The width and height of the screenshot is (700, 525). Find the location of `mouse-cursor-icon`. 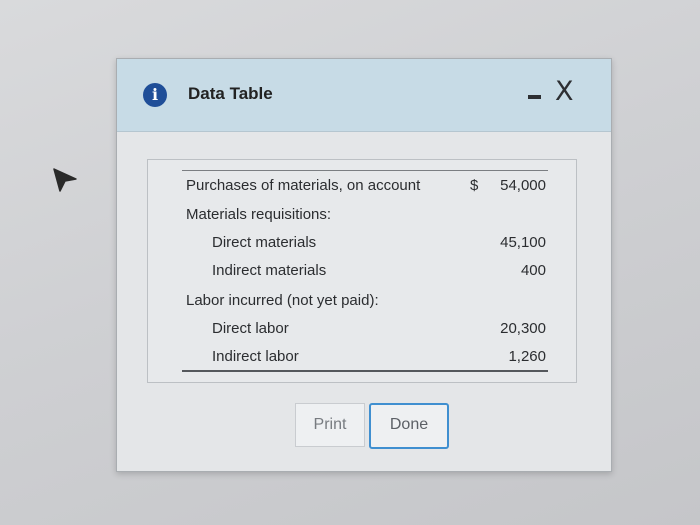

mouse-cursor-icon is located at coordinates (65, 180).